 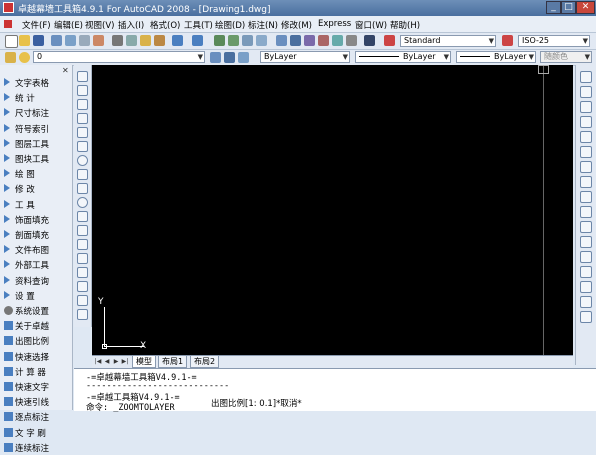 I want to click on app-icon, so click(x=8, y=7).